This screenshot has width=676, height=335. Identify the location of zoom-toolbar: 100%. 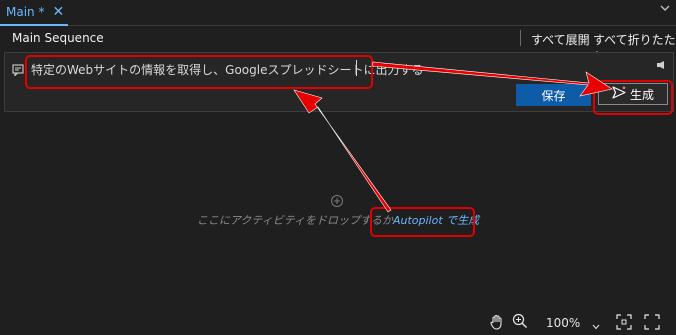
(581, 323).